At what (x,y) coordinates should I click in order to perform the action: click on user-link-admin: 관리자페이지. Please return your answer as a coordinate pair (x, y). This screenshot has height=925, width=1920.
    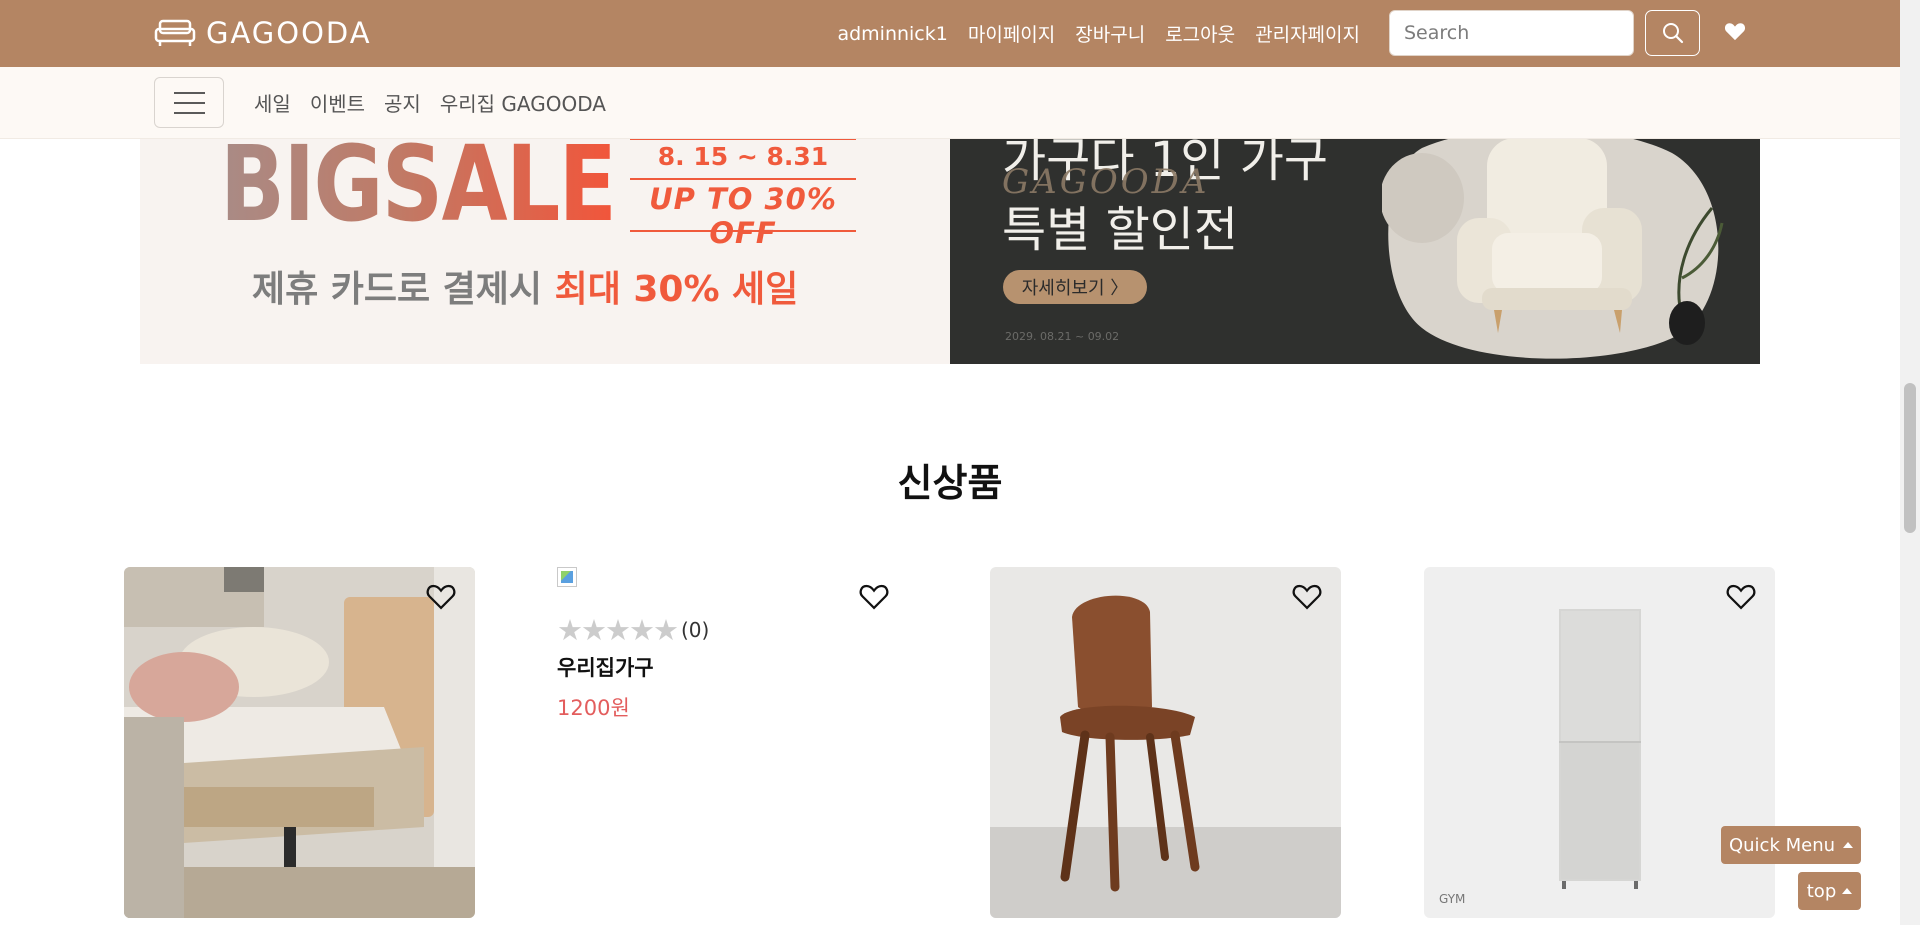
    Looking at the image, I should click on (1307, 33).